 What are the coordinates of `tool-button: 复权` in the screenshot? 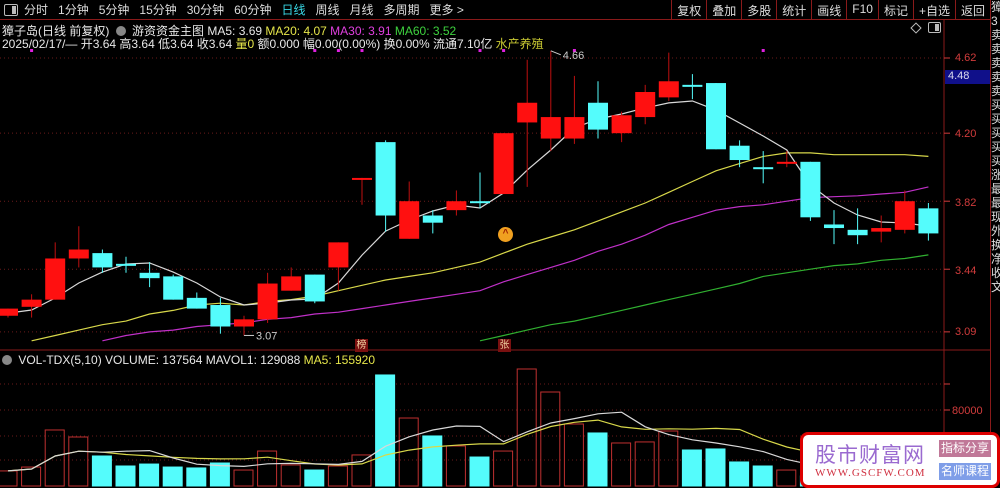 It's located at (688, 10).